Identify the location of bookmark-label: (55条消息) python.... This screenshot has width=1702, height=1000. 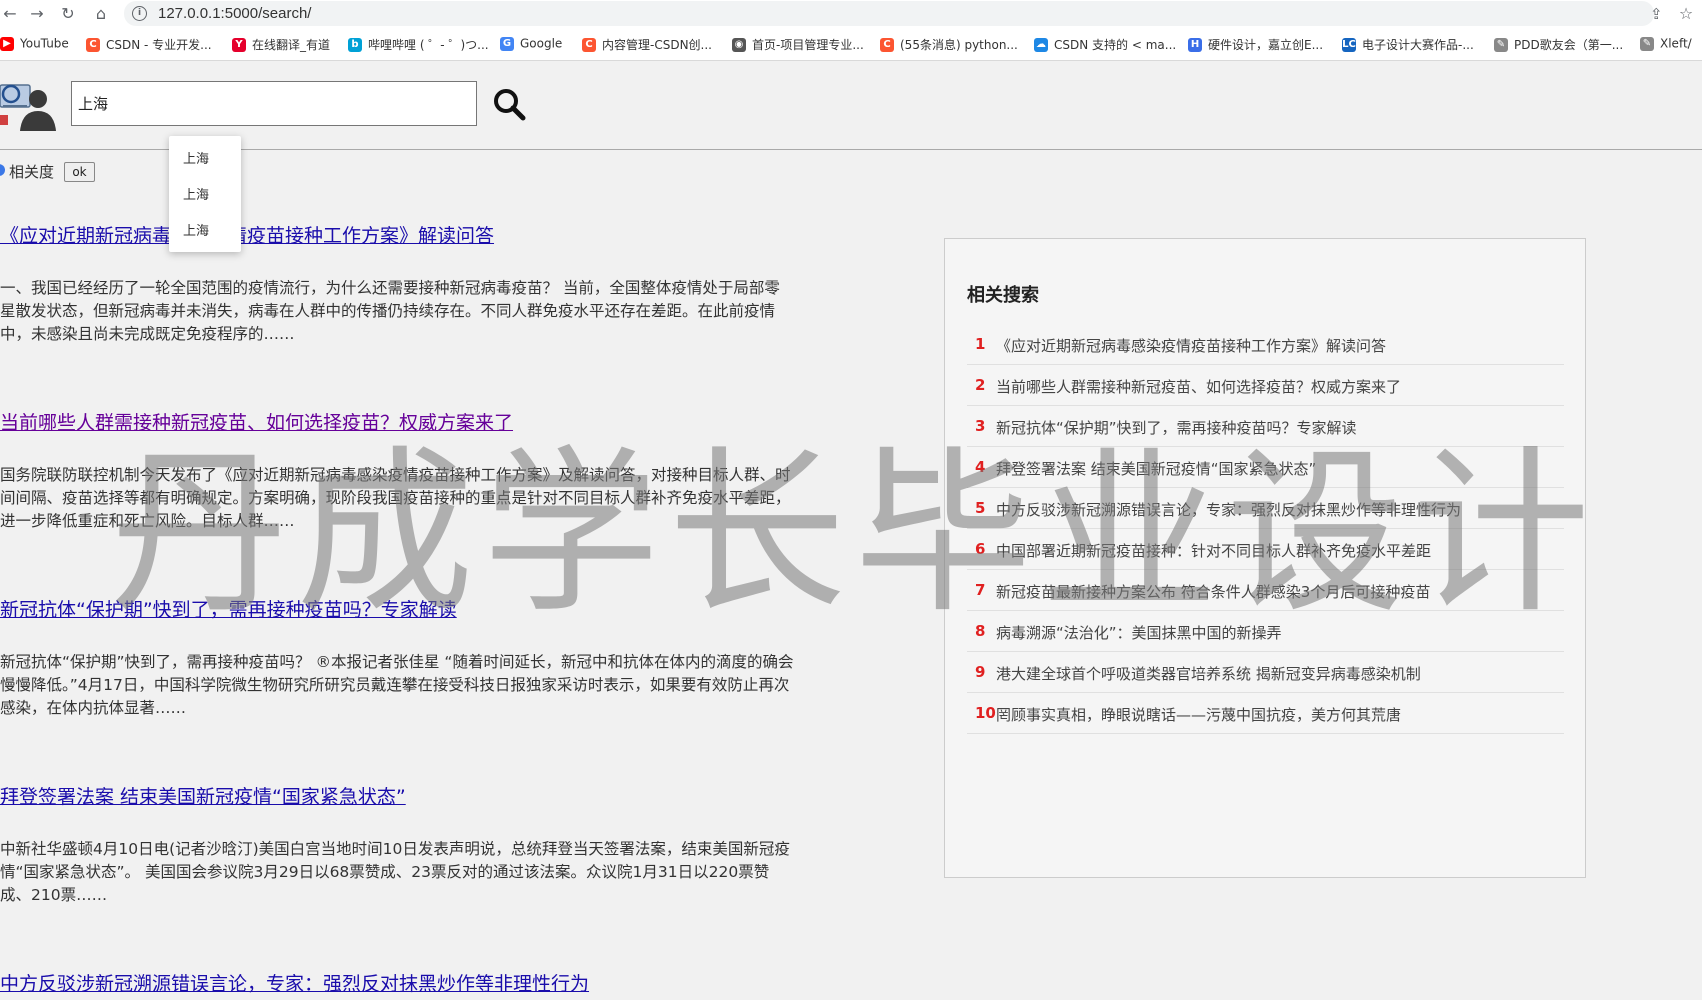
(959, 45).